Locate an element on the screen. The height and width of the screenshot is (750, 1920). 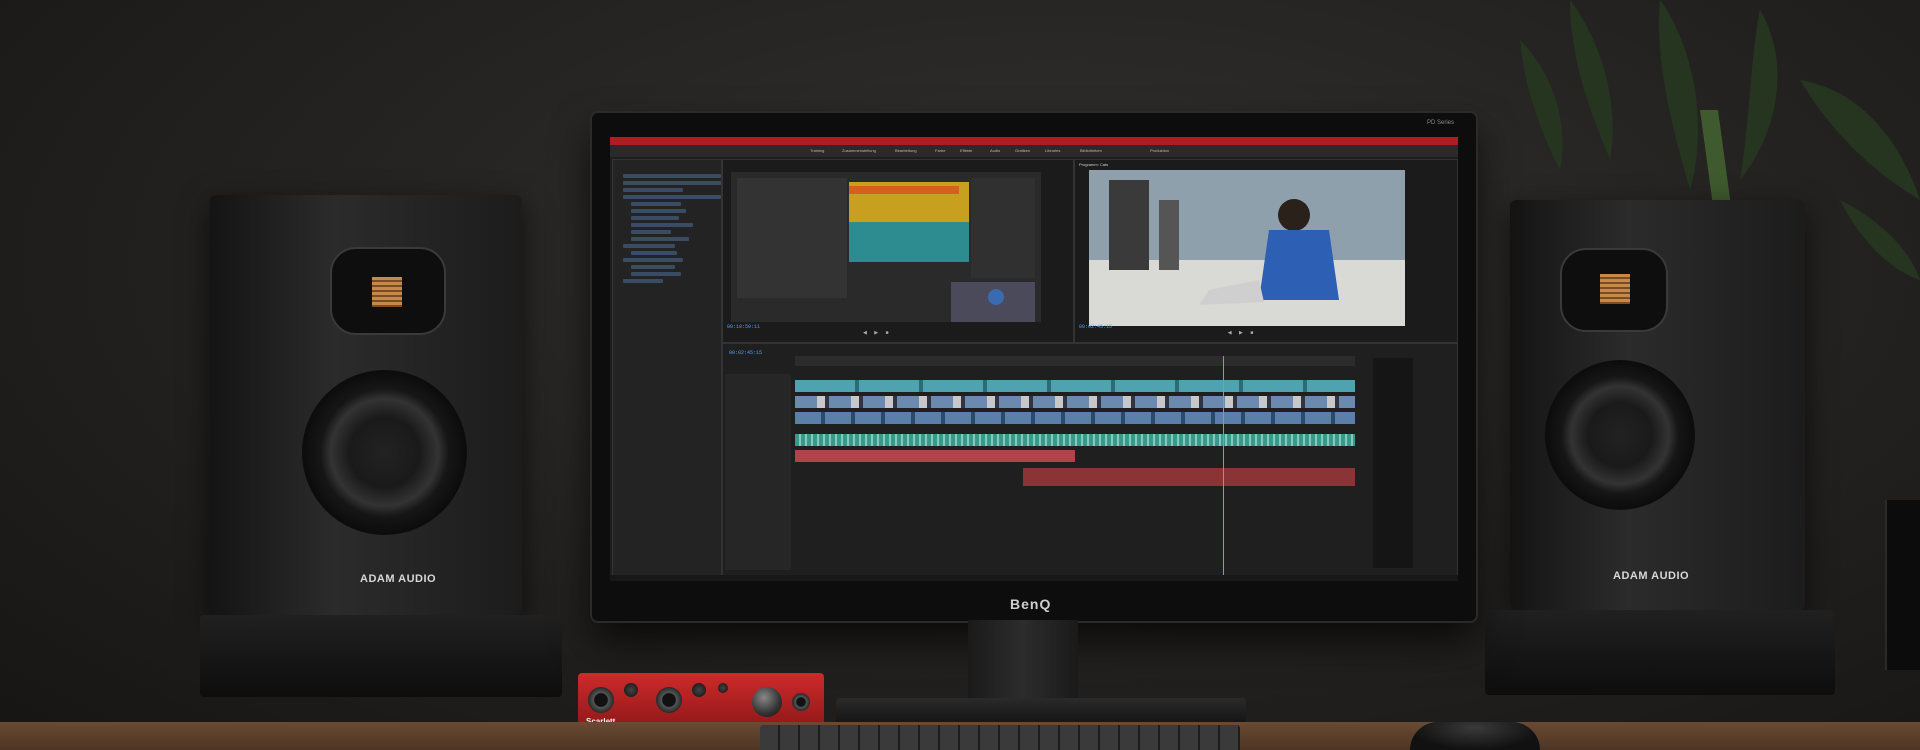
workspace-tab: Effekte is located at coordinates (966, 150).